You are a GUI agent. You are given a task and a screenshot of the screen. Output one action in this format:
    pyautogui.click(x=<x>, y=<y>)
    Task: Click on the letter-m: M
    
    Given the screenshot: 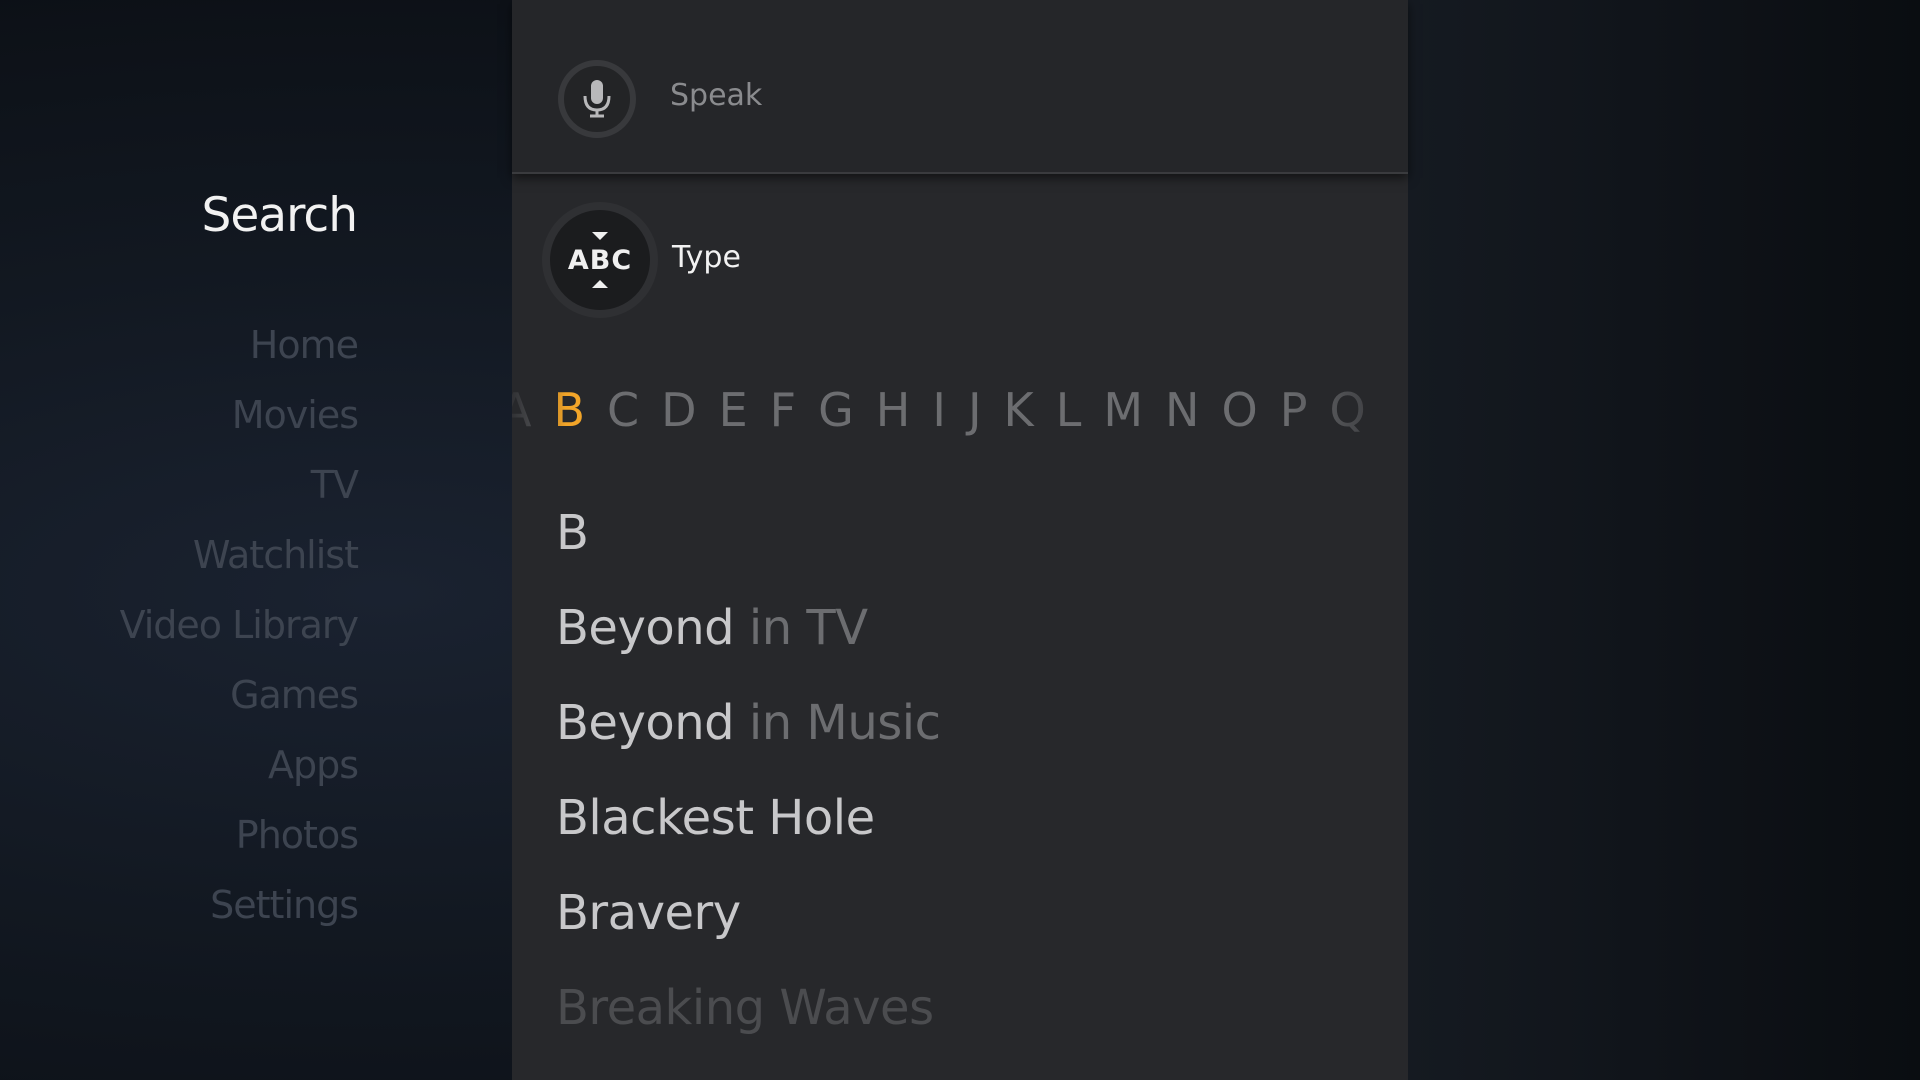 What is the action you would take?
    pyautogui.click(x=1123, y=410)
    